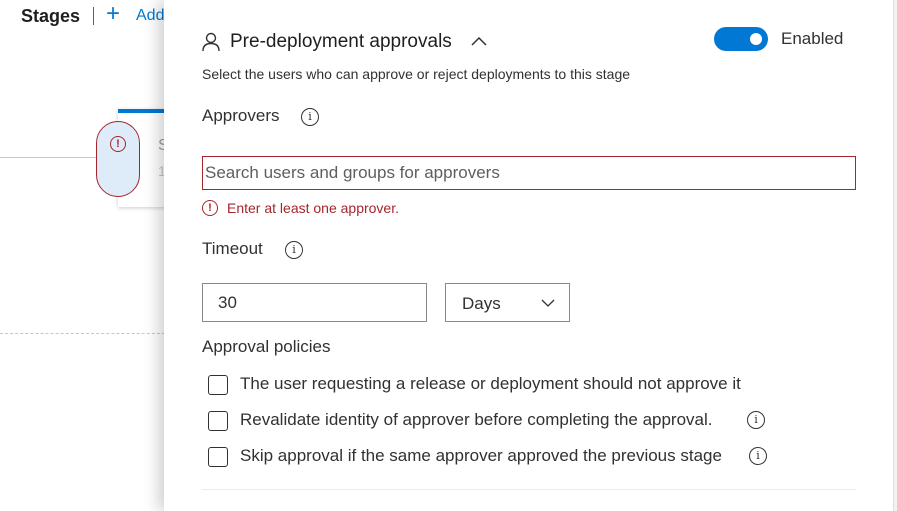  Describe the element at coordinates (310, 117) in the screenshot. I see `approvers-info-icon: i` at that location.